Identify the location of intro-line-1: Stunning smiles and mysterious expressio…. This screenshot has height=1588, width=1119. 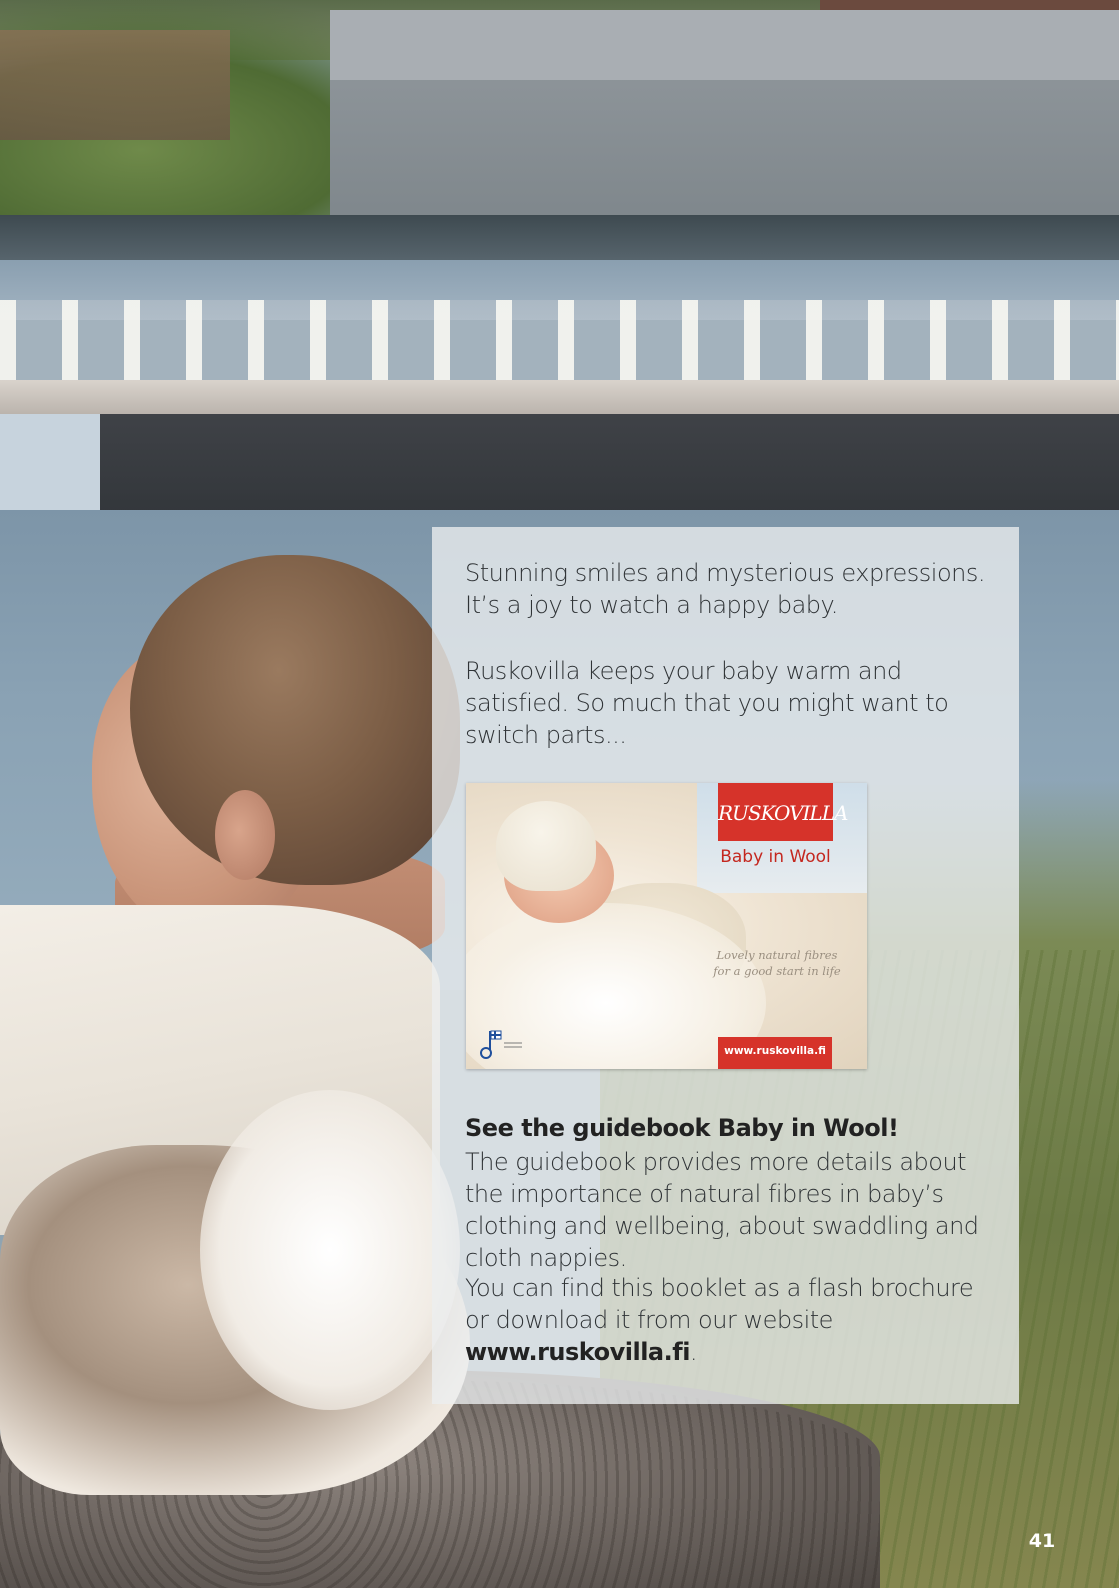
(725, 573).